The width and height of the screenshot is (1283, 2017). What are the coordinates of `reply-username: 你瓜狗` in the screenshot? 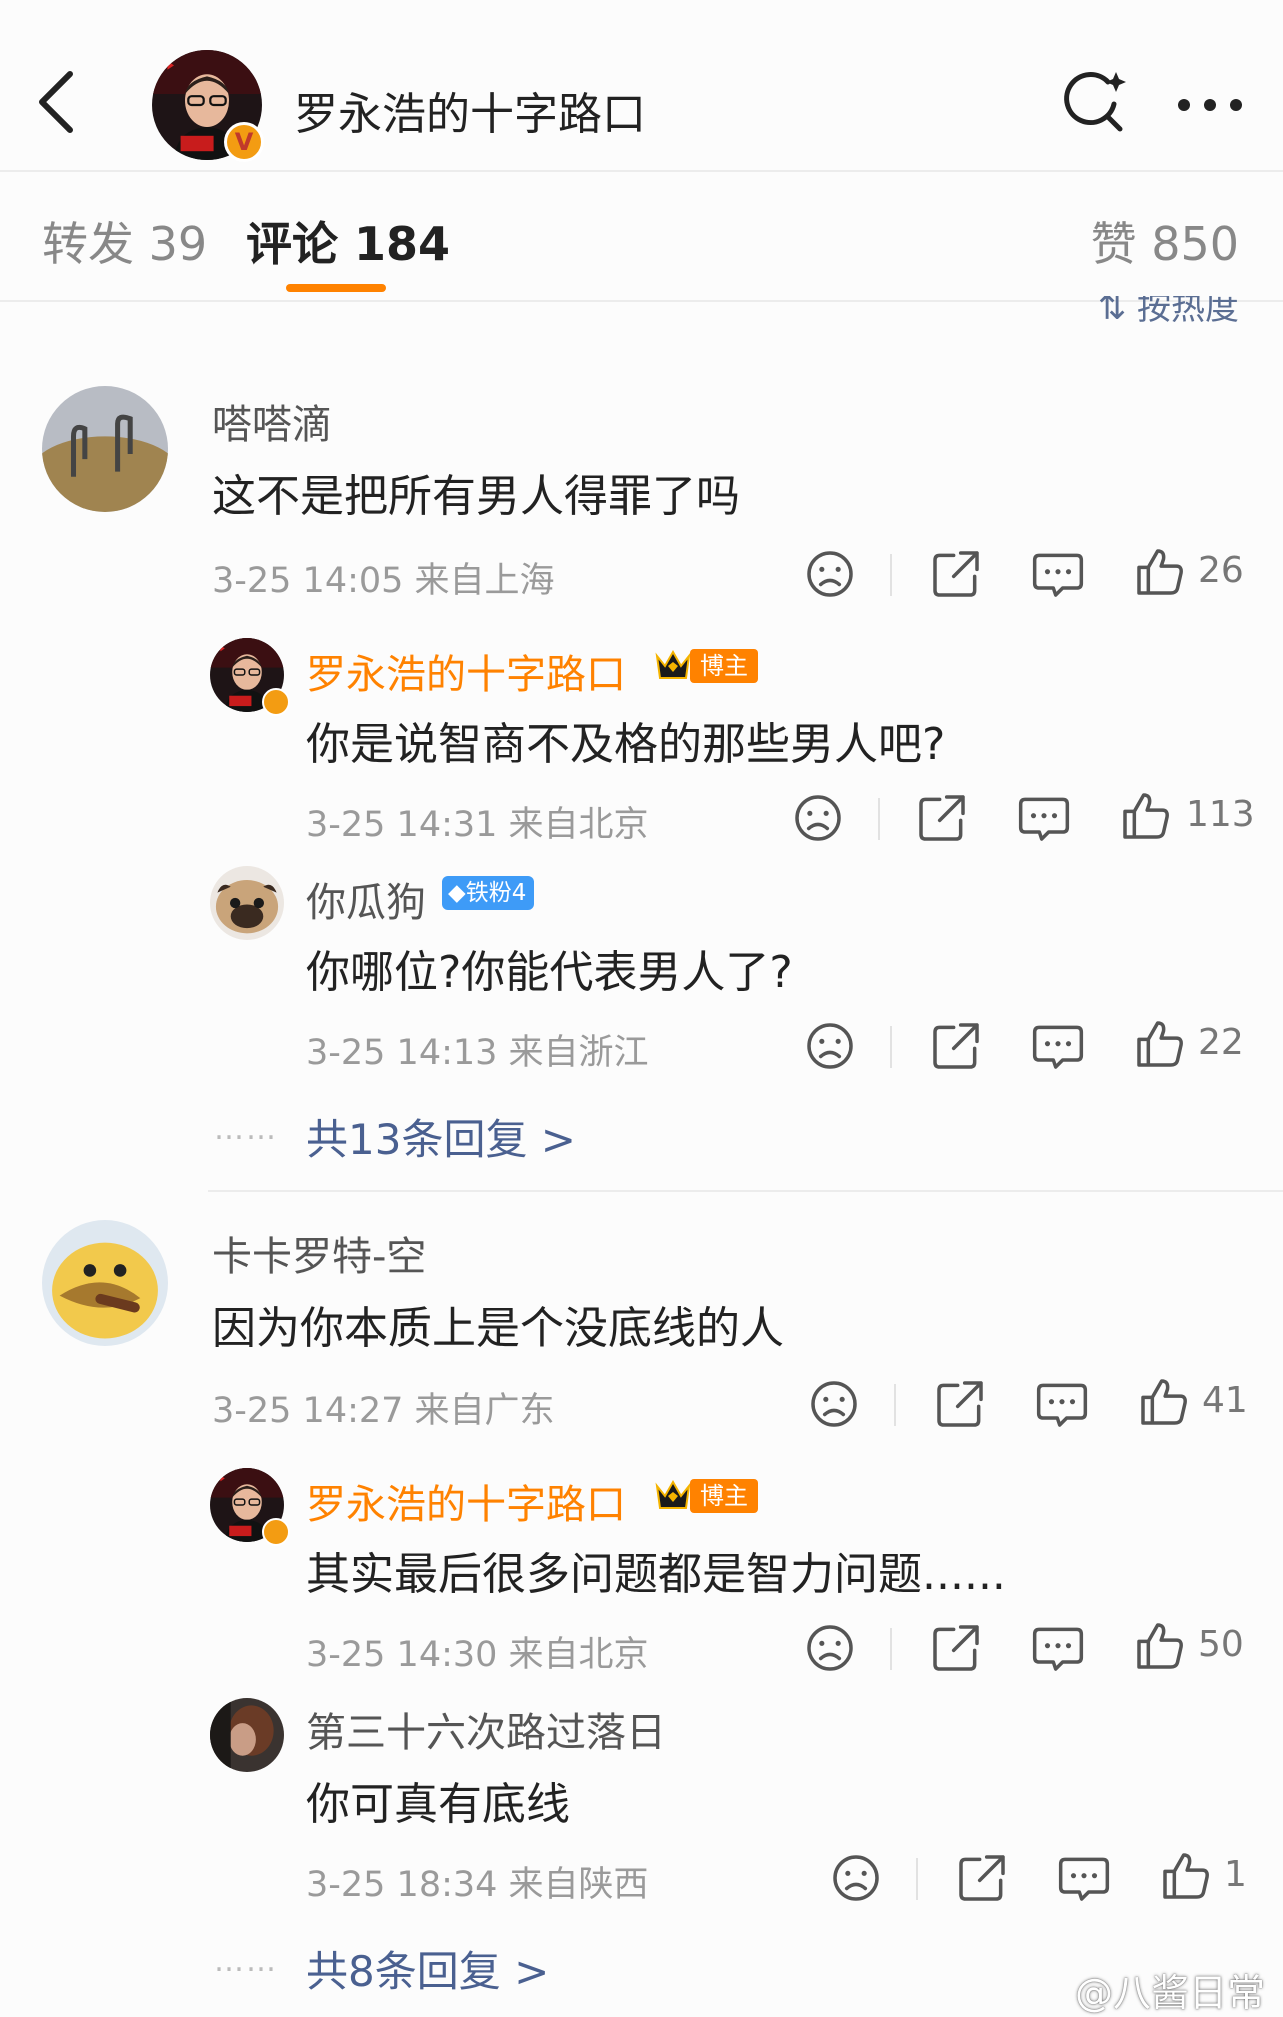 It's located at (366, 899).